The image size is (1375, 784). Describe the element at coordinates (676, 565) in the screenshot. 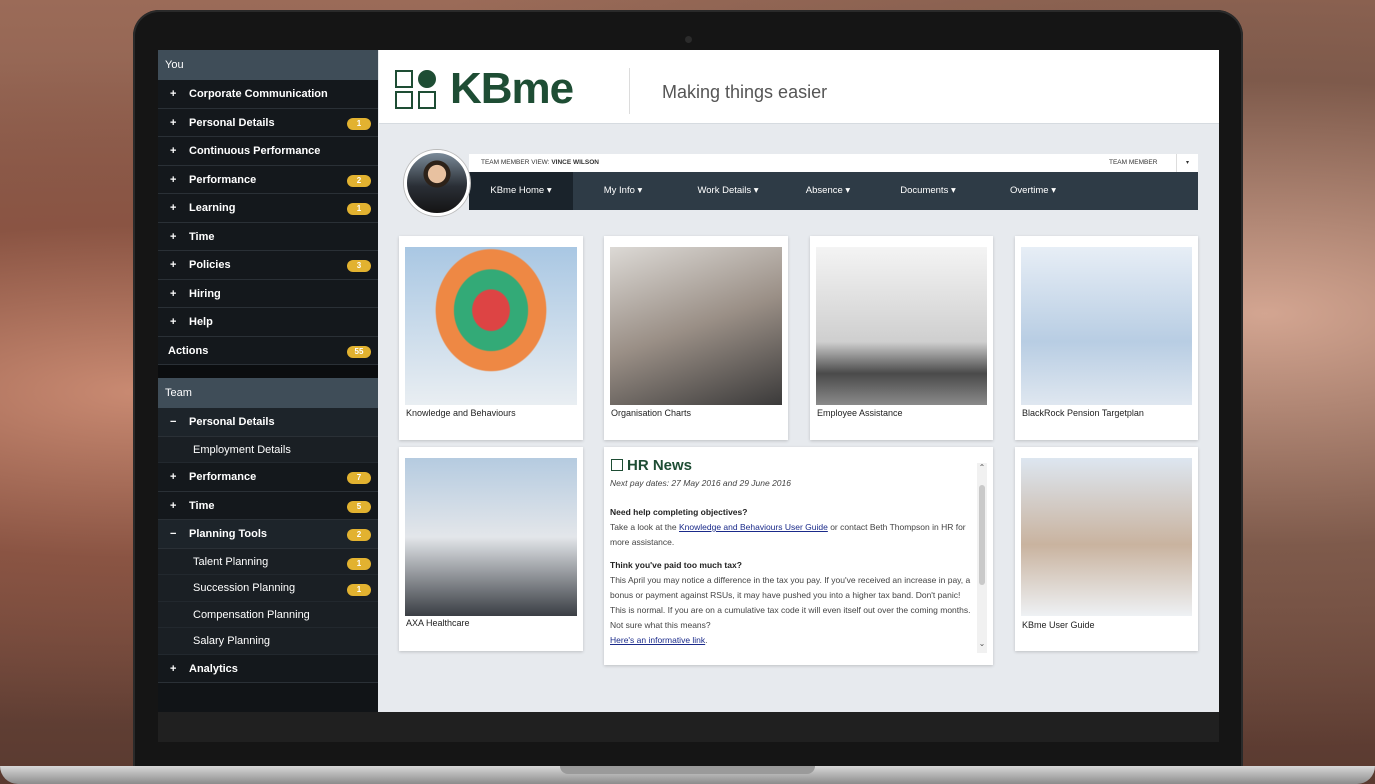

I see `news-question: Think you've paid too much tax?` at that location.